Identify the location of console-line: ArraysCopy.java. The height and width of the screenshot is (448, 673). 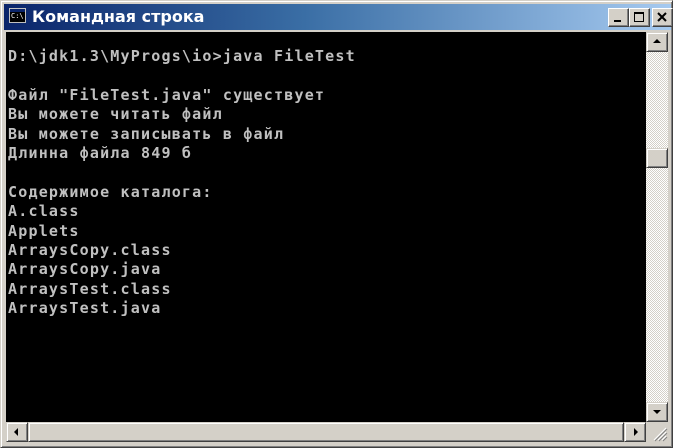
(85, 269).